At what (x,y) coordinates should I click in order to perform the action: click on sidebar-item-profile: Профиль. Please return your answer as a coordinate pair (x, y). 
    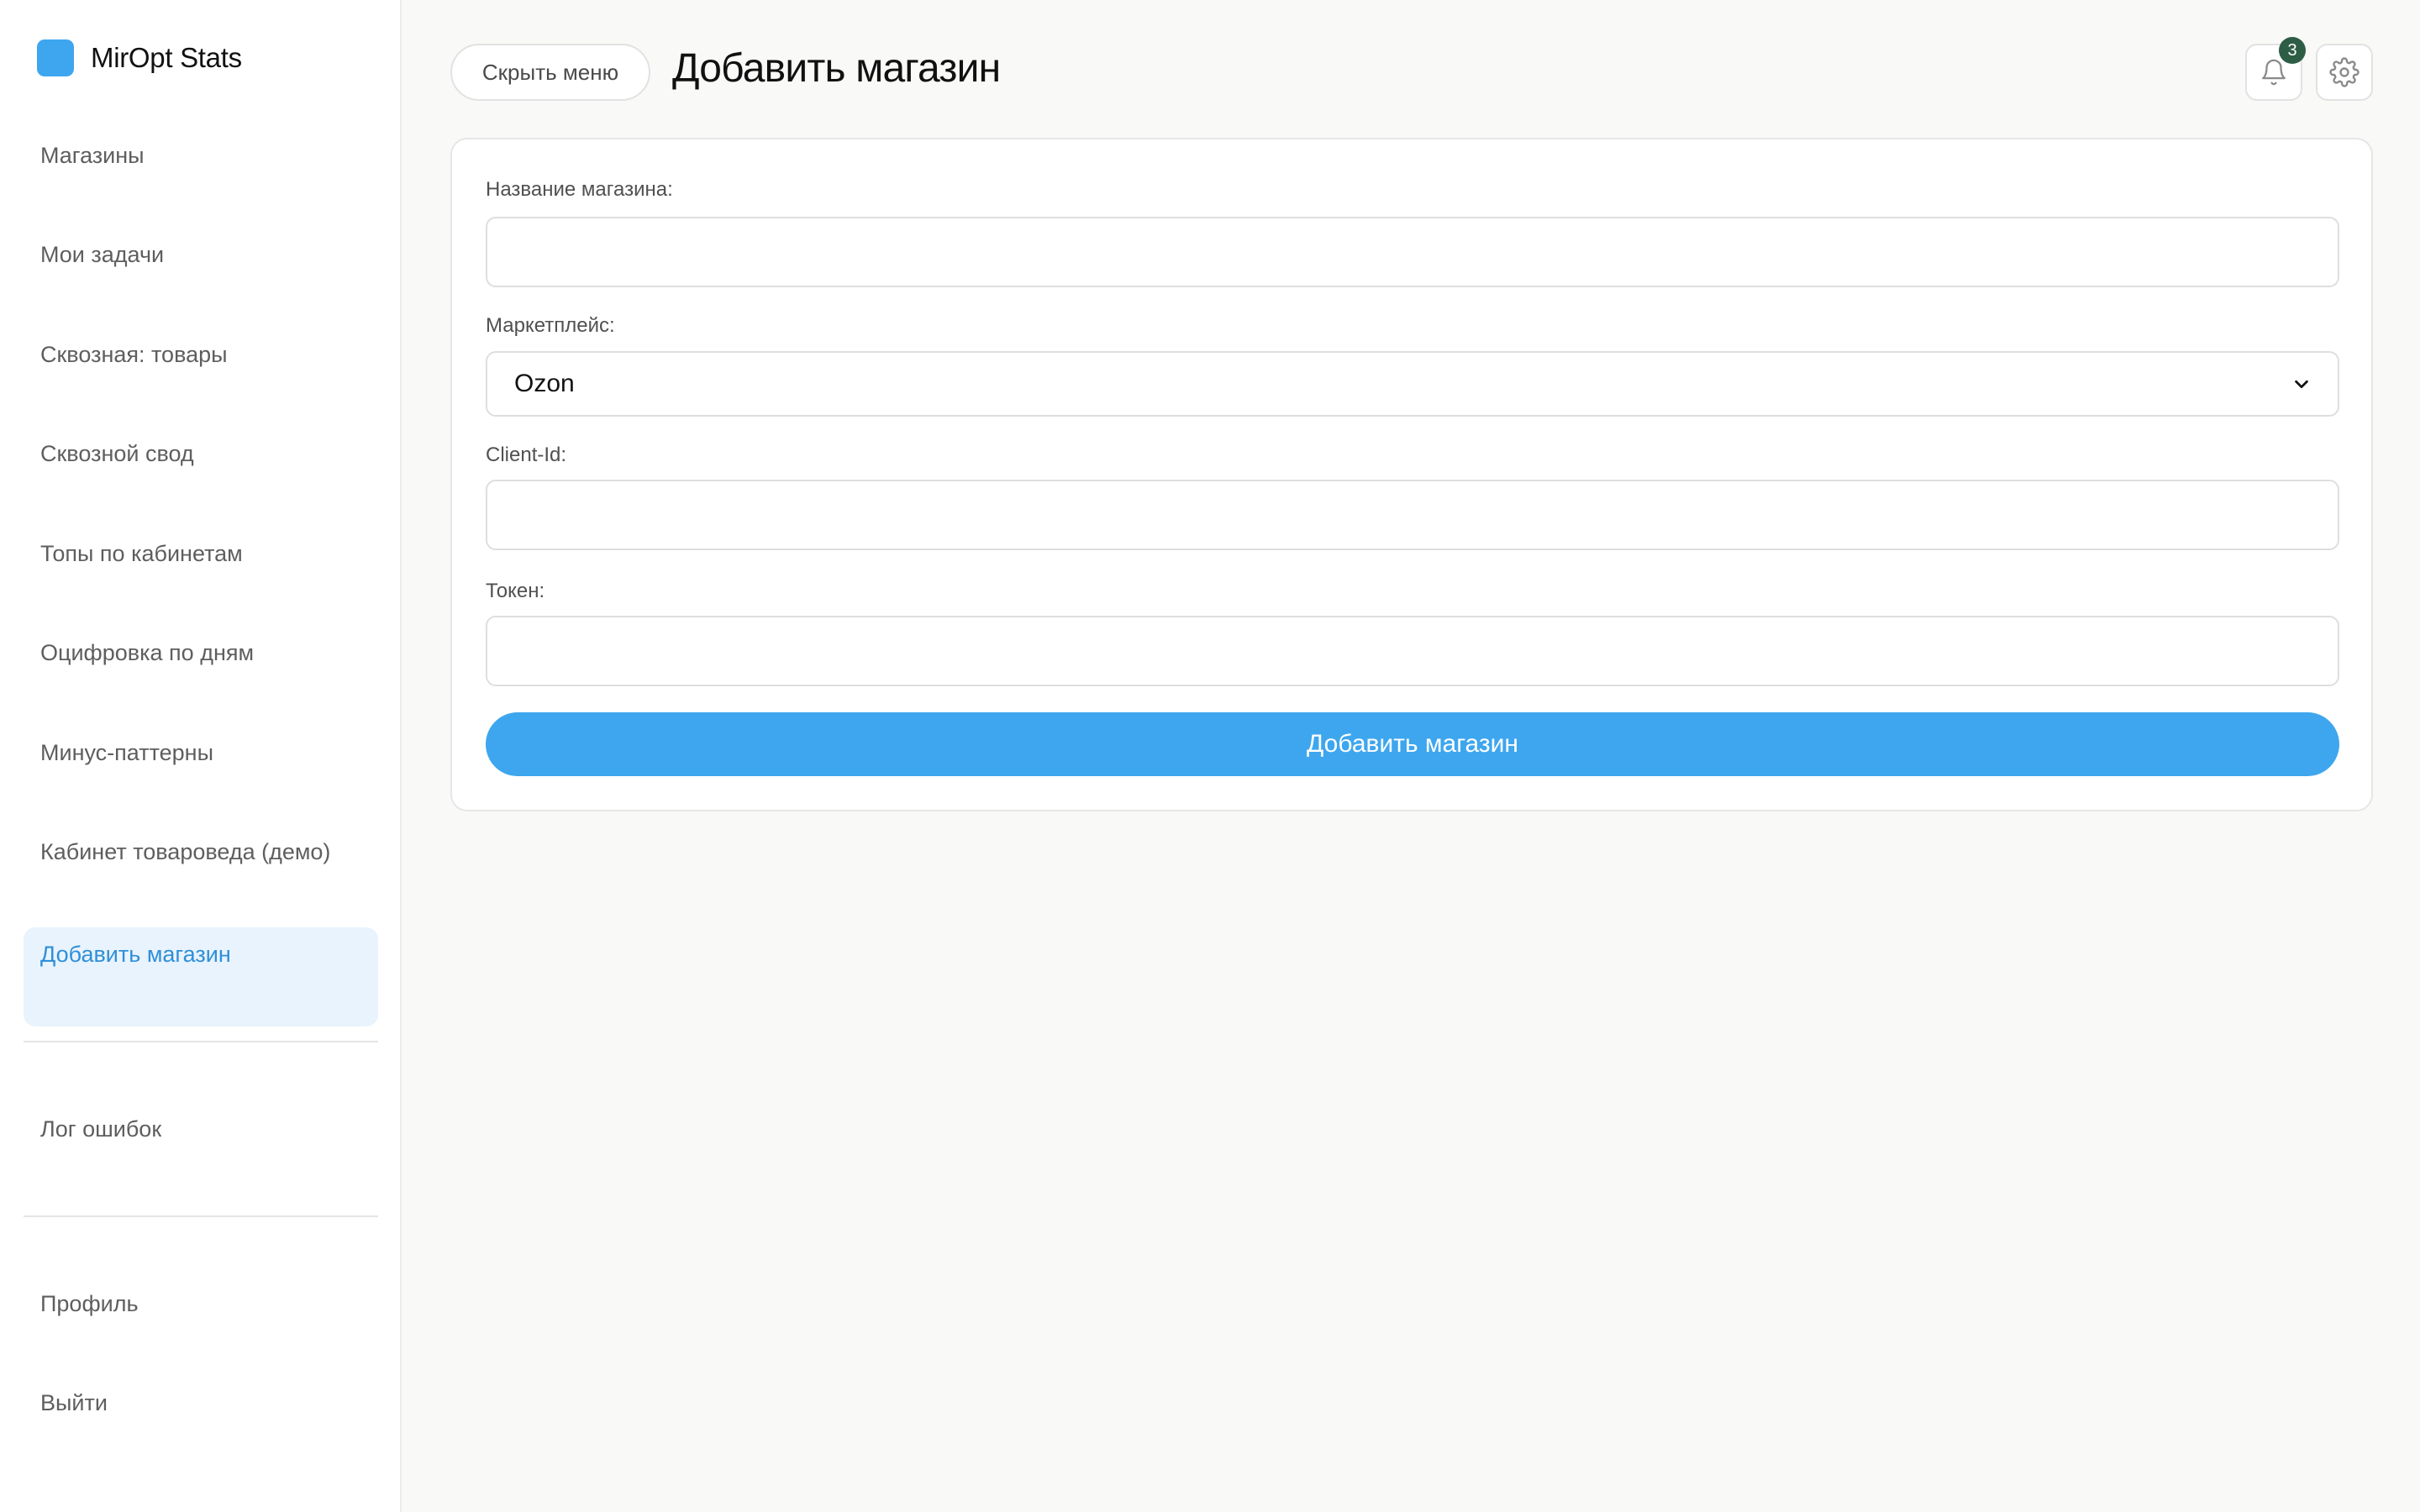
    Looking at the image, I should click on (201, 1304).